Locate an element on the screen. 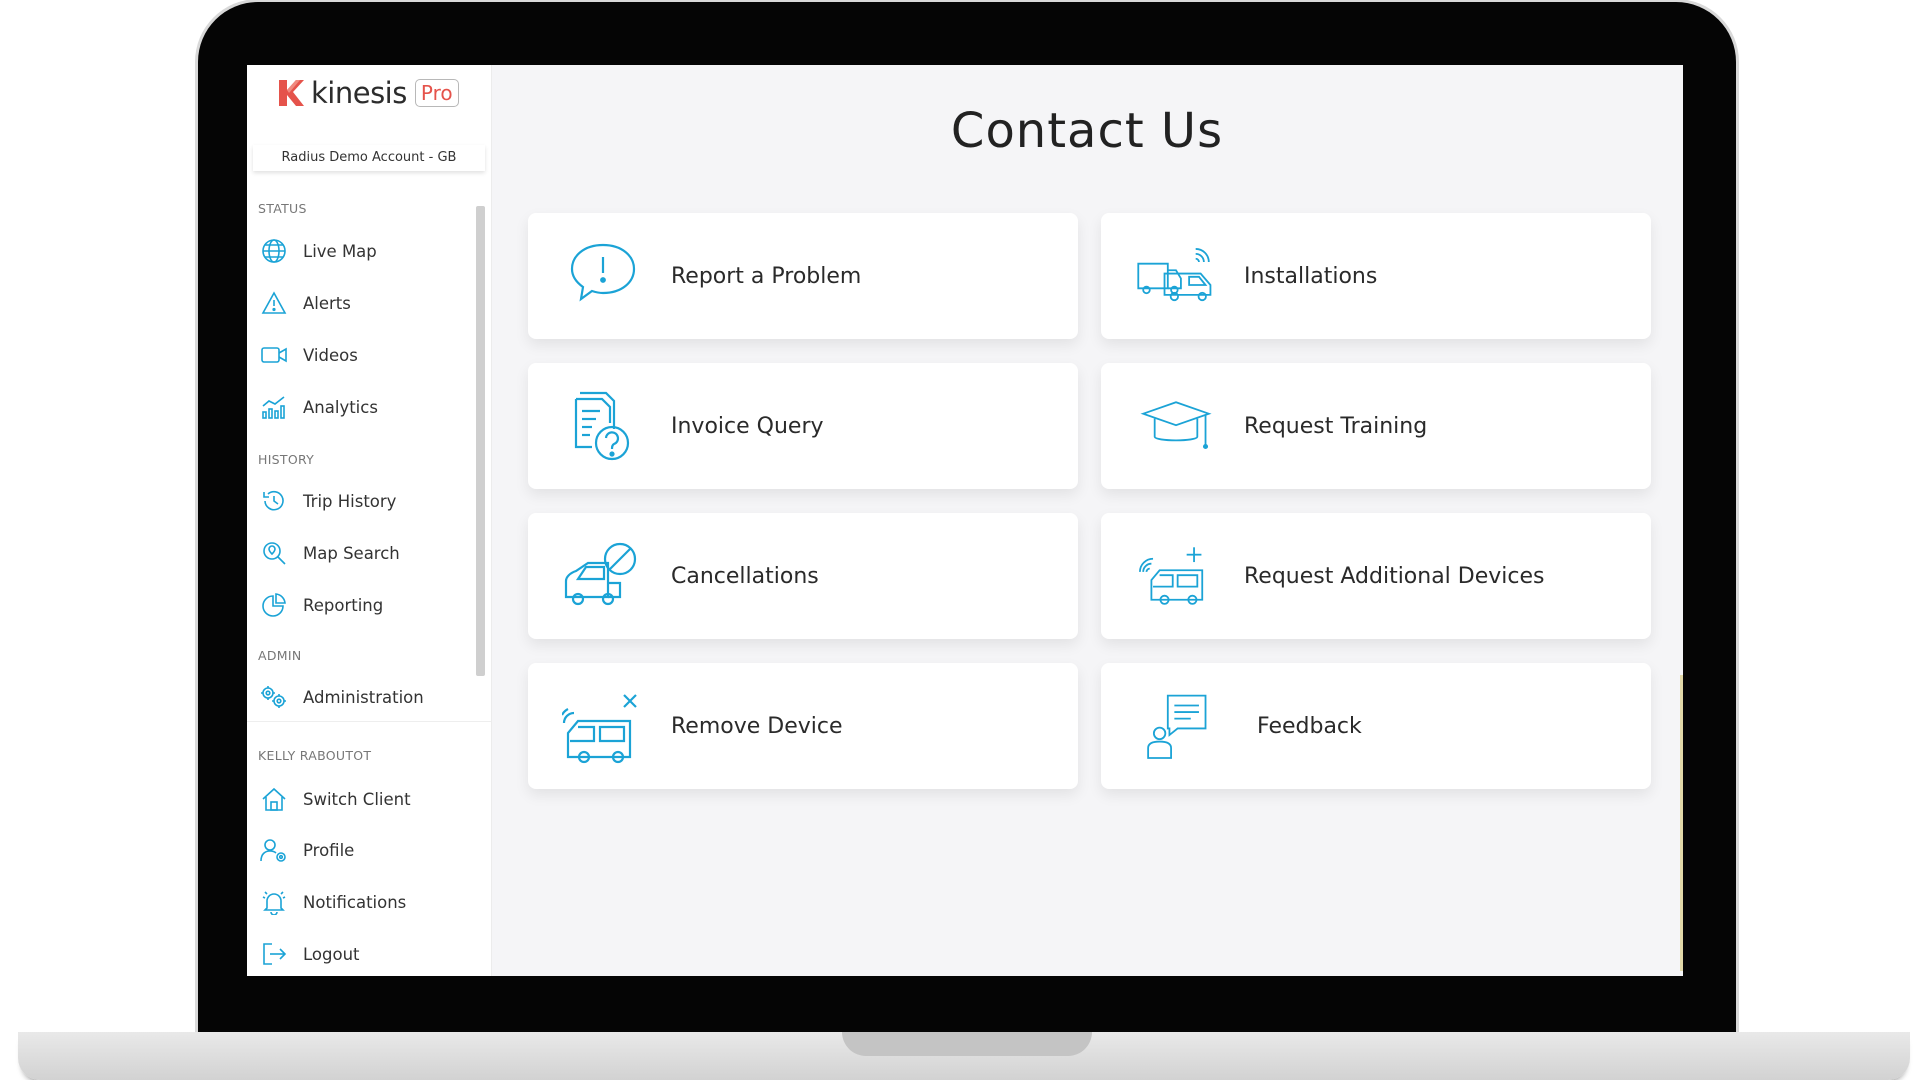 The width and height of the screenshot is (1920, 1080). sidebar-item-label: Analytics is located at coordinates (340, 407).